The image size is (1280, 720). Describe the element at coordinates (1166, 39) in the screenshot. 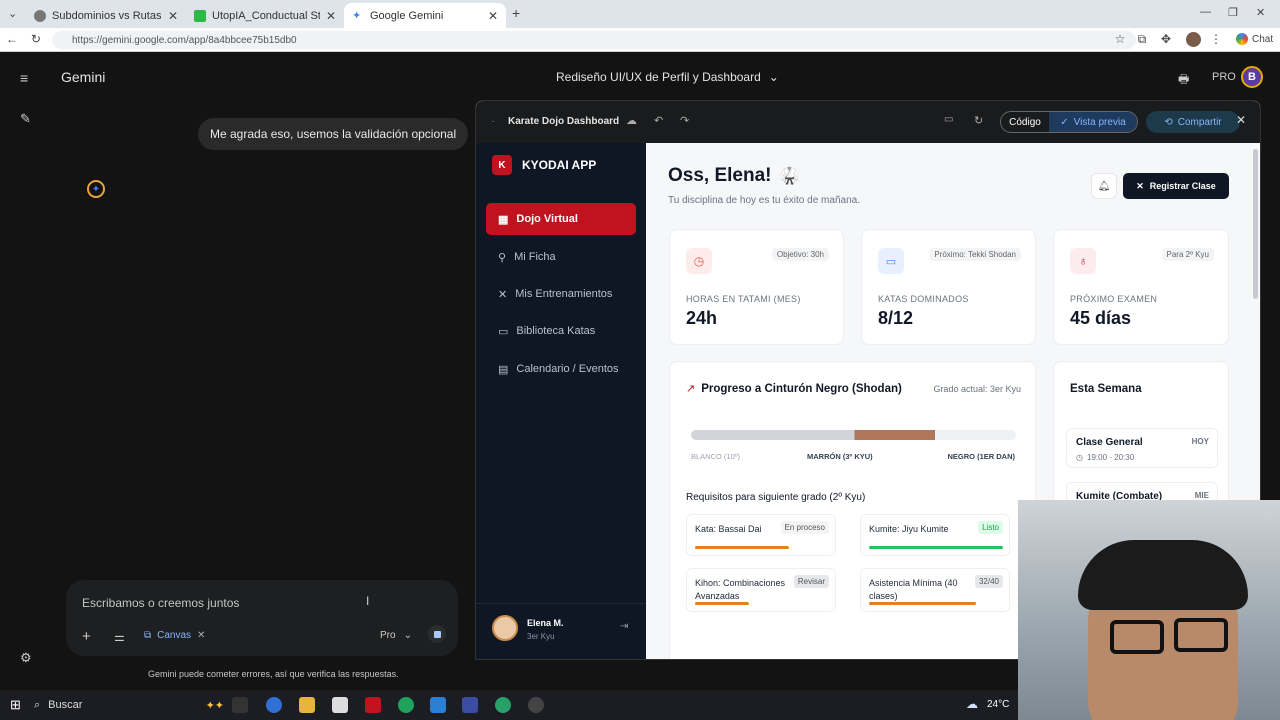

I see `puzzle-icon: ✥` at that location.